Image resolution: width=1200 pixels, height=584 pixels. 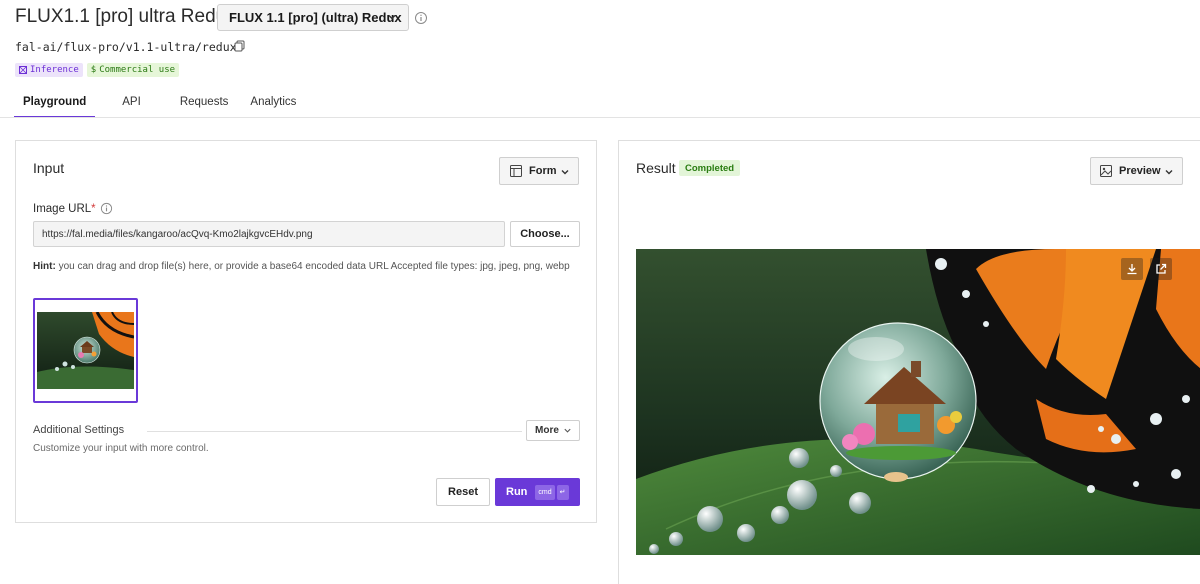 What do you see at coordinates (562, 492) in the screenshot?
I see `kbd-enter: ↵` at bounding box center [562, 492].